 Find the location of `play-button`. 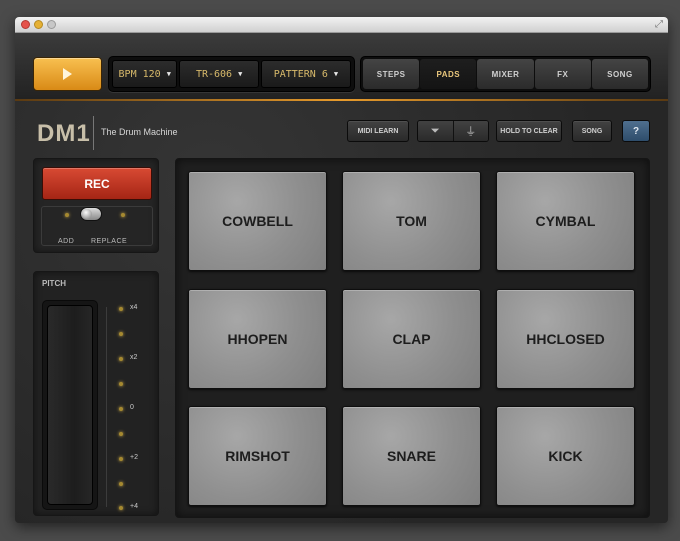

play-button is located at coordinates (67, 74).